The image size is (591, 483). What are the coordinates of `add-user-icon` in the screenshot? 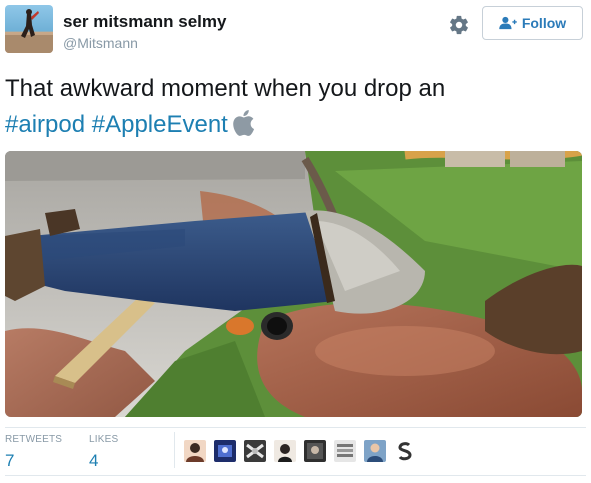 It's located at (508, 23).